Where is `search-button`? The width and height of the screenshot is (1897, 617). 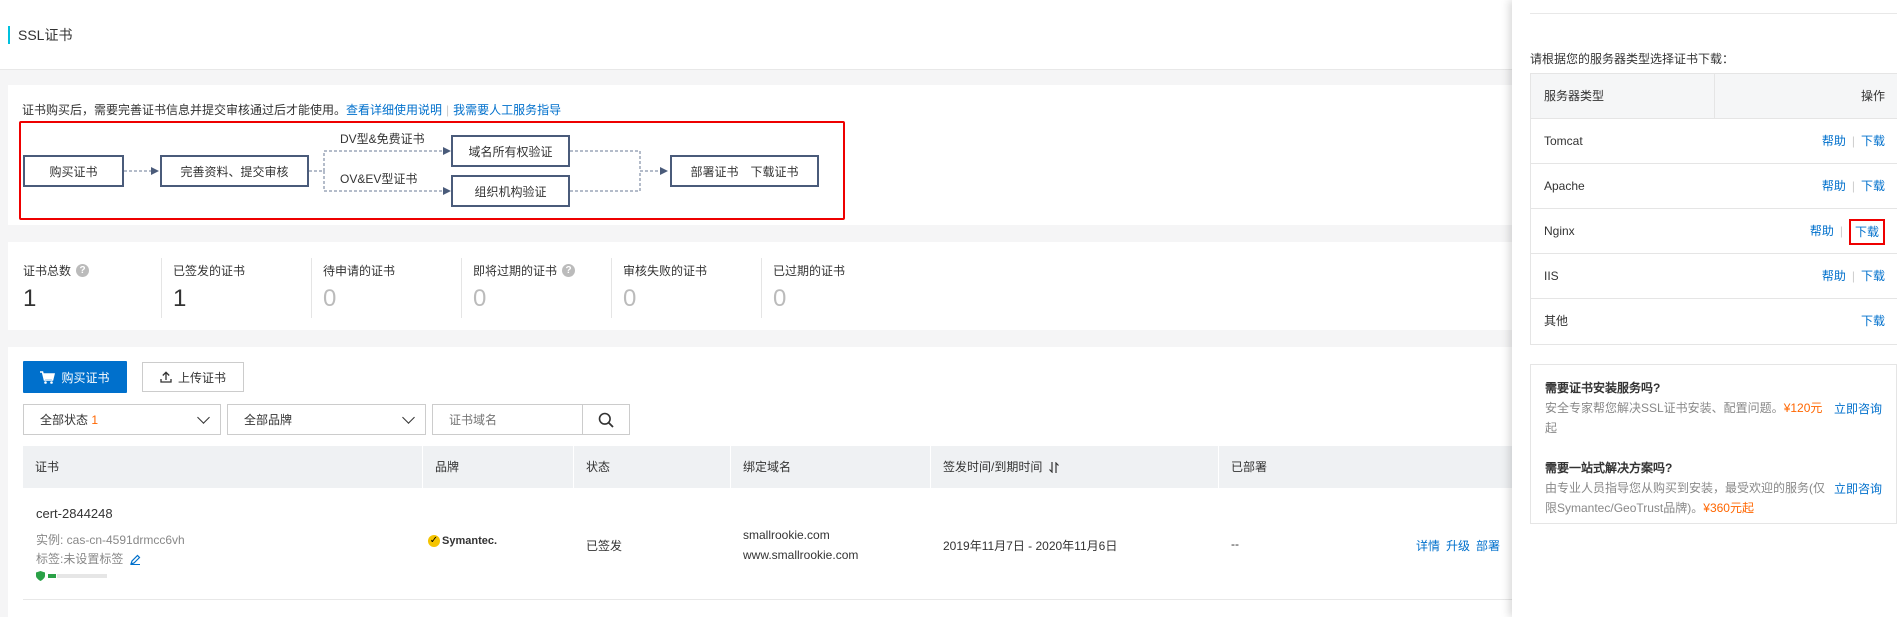
search-button is located at coordinates (606, 419).